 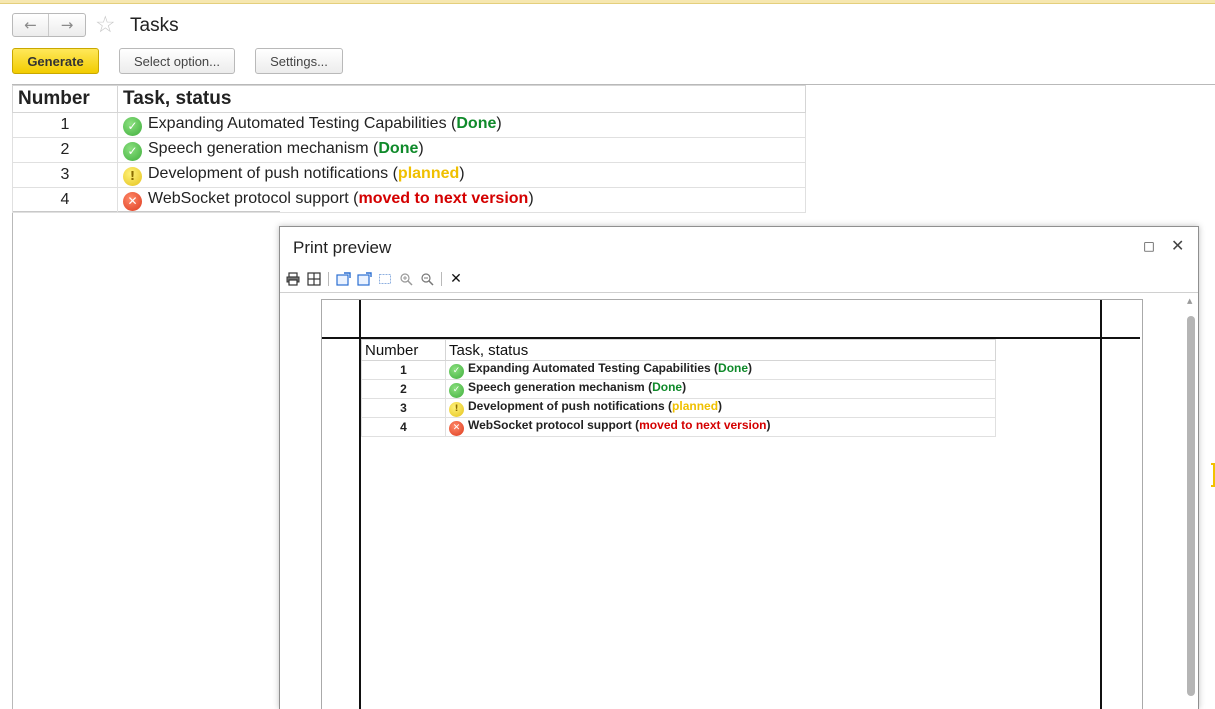 What do you see at coordinates (1101, 504) in the screenshot?
I see `page-margin-right` at bounding box center [1101, 504].